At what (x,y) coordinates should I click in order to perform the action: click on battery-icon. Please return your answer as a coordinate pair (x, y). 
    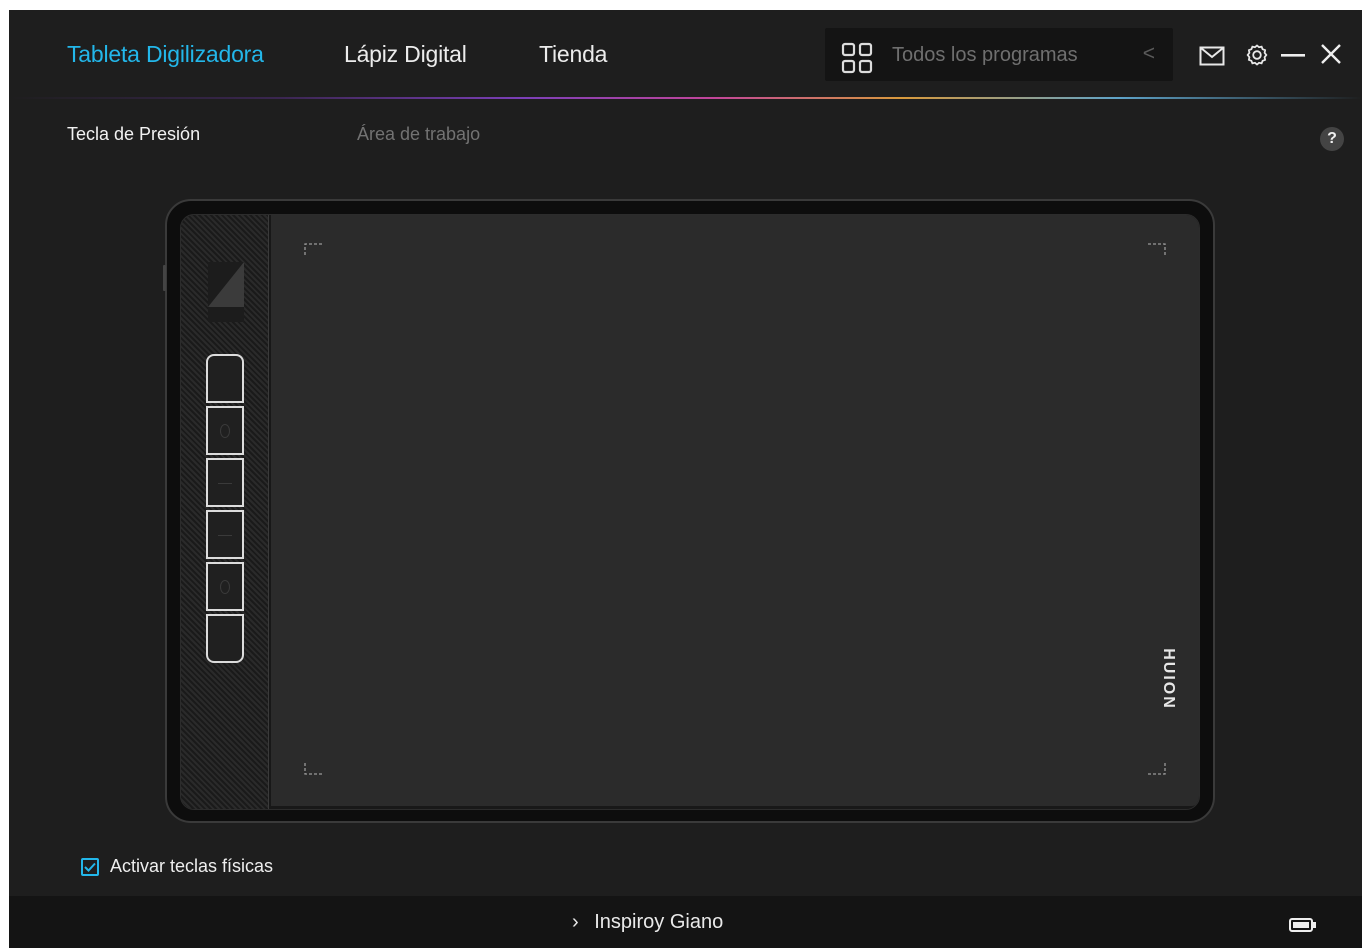
    Looking at the image, I should click on (1302, 925).